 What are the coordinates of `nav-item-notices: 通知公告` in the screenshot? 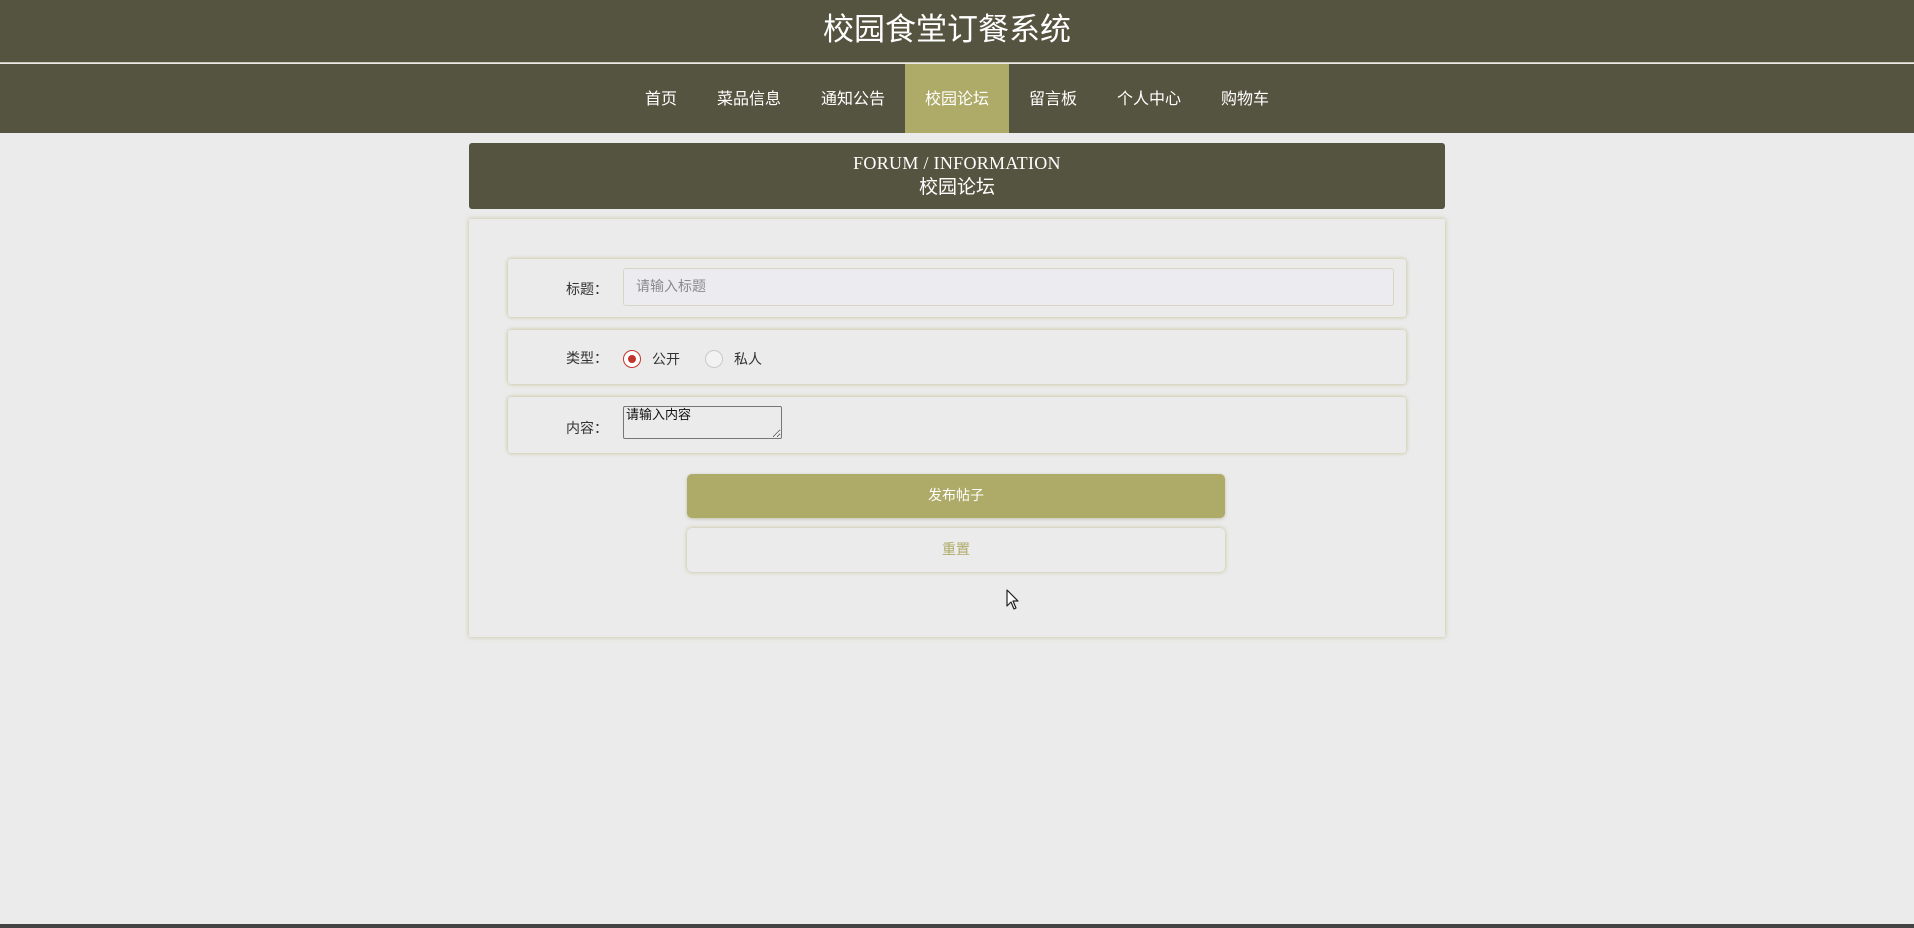 It's located at (853, 98).